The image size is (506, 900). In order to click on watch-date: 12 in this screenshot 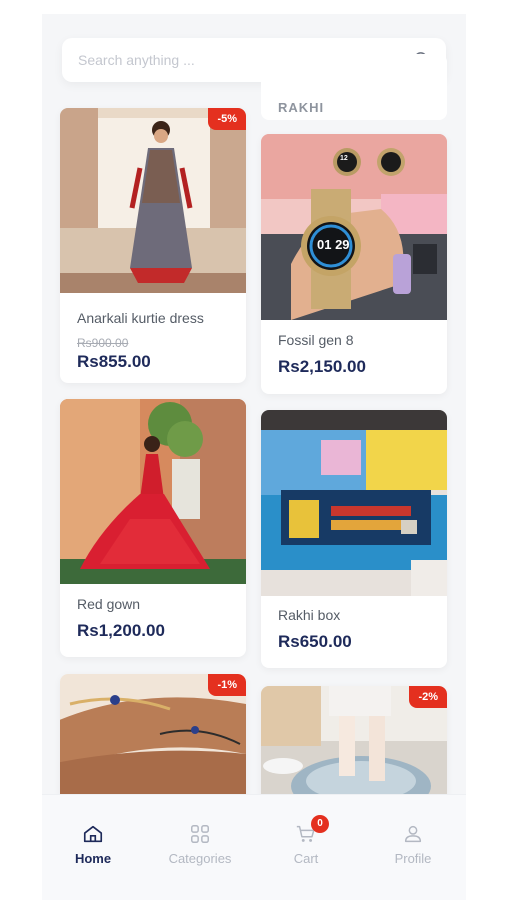, I will do `click(344, 158)`.